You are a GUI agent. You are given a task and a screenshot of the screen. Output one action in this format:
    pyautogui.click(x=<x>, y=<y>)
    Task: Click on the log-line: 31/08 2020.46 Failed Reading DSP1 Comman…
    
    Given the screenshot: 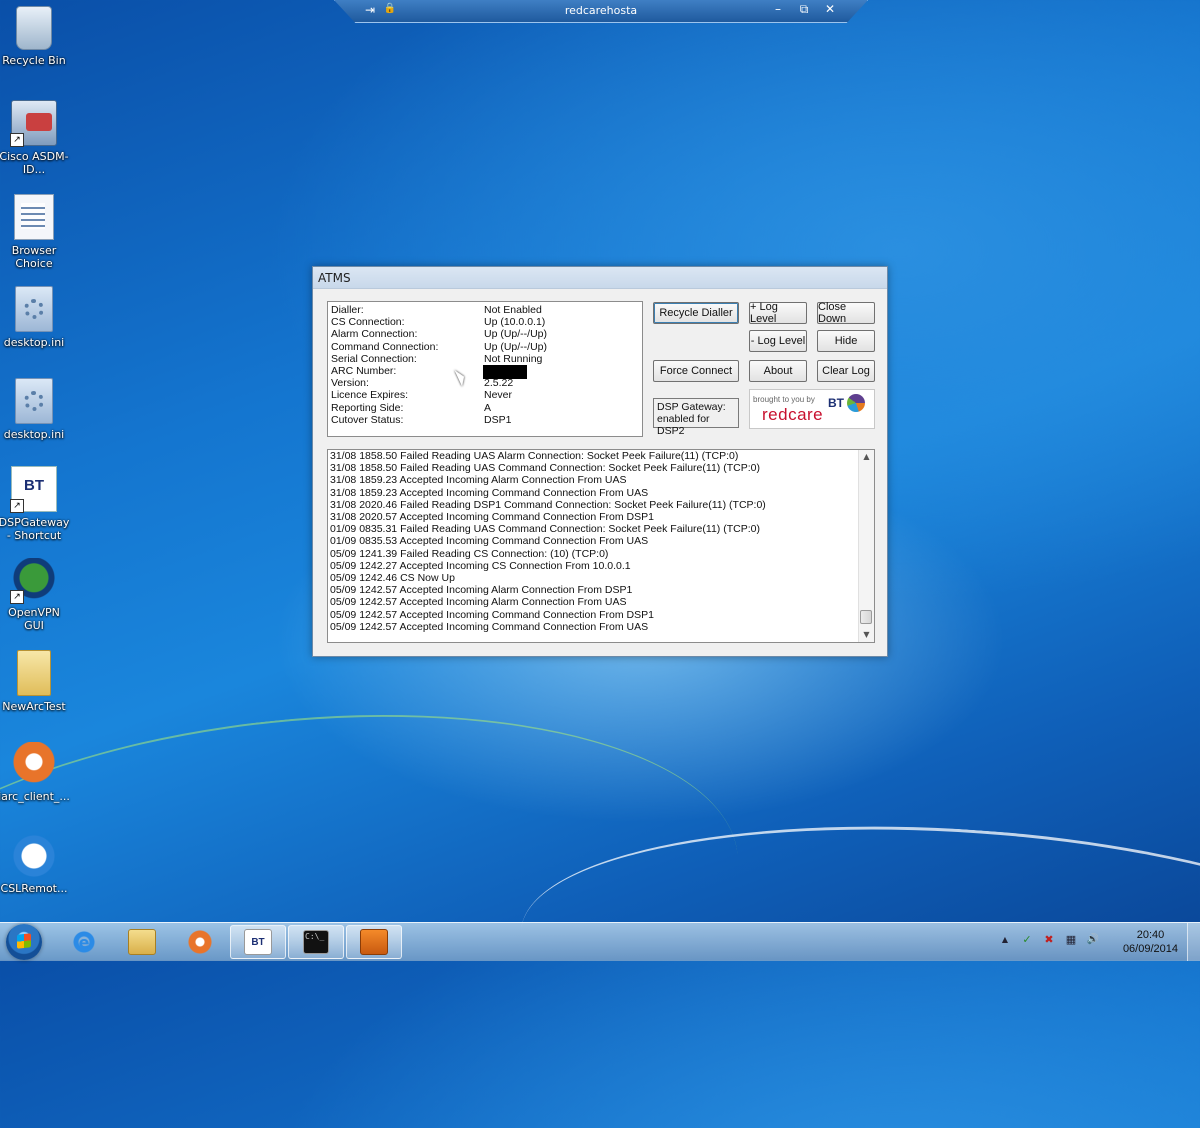 What is the action you would take?
    pyautogui.click(x=548, y=504)
    